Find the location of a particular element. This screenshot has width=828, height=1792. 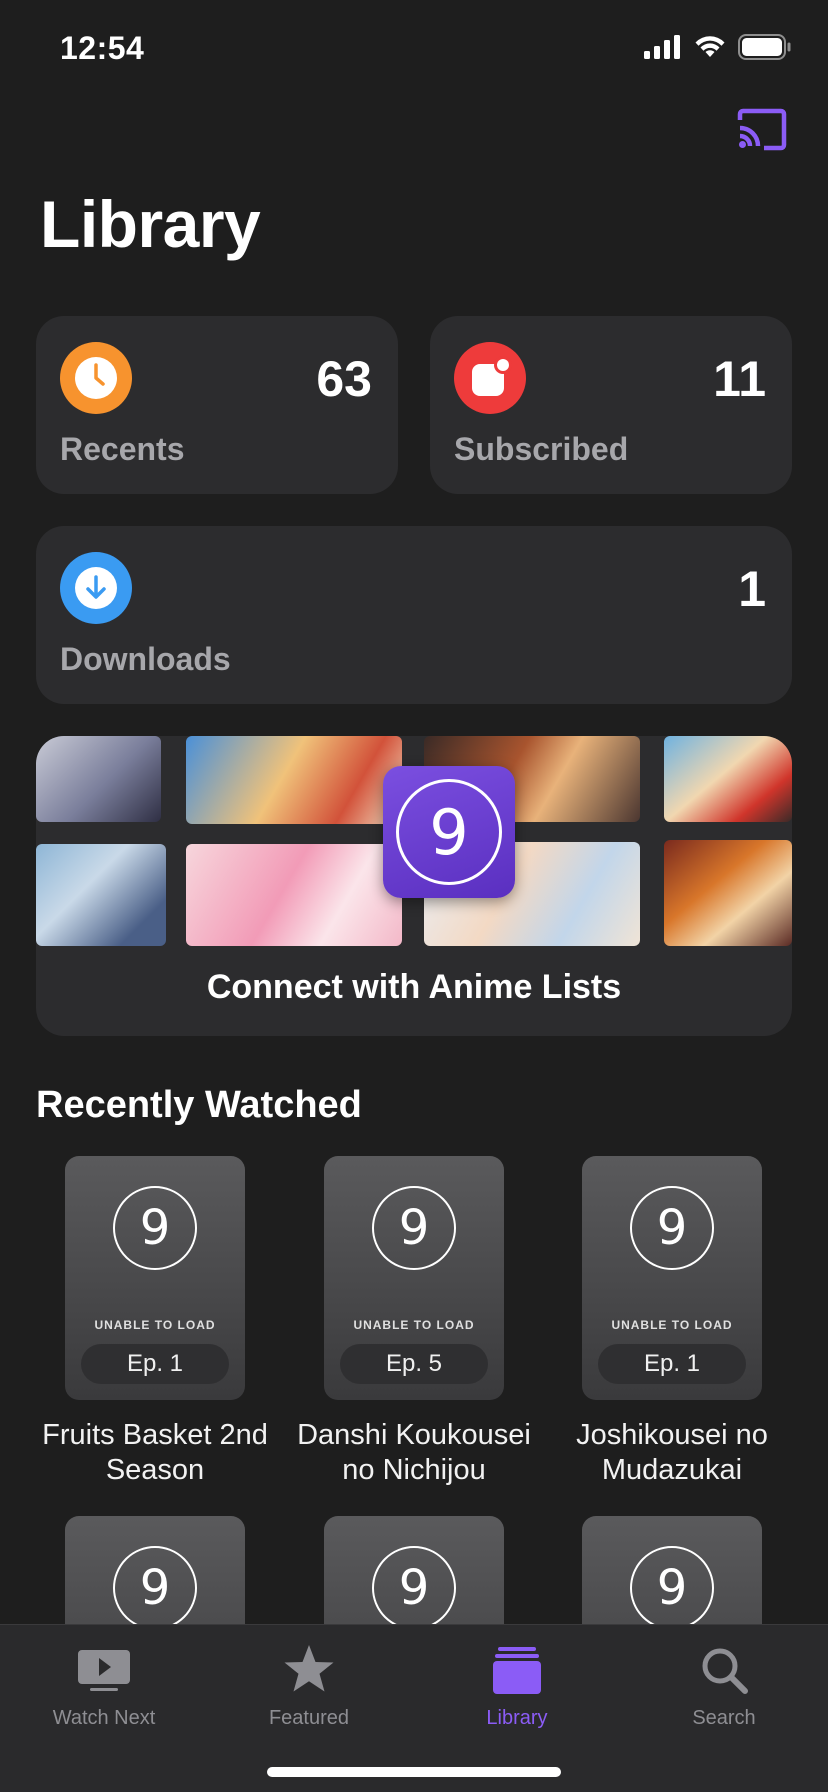

status-time: 12:54 is located at coordinates (102, 48).